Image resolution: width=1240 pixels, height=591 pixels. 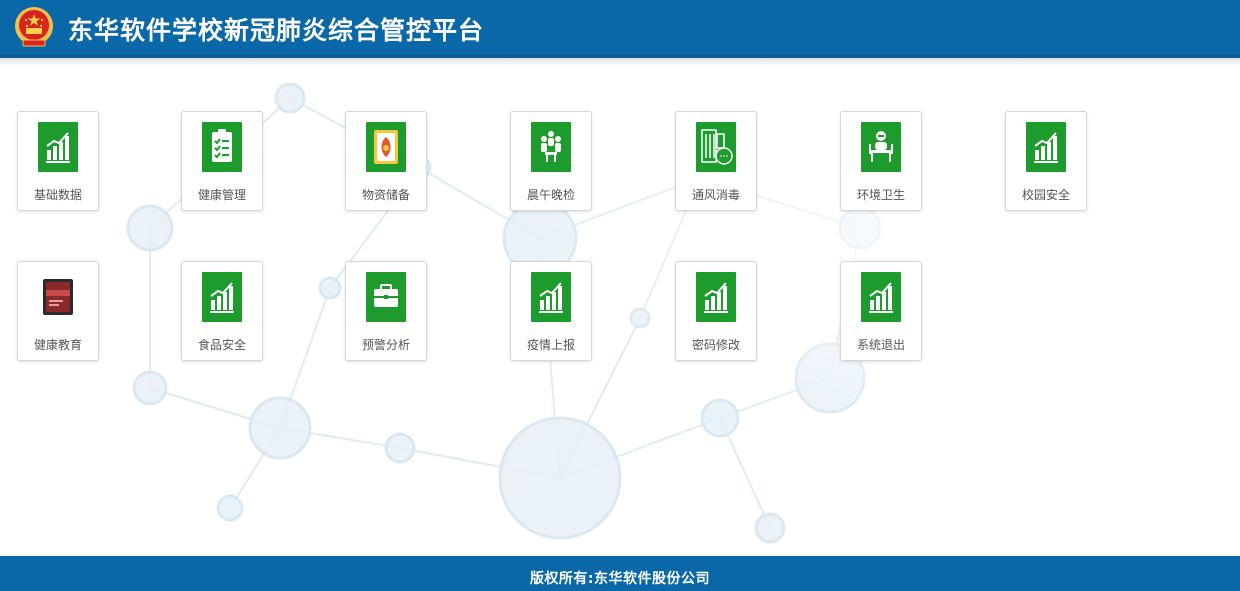 I want to click on tile-label: 健康管理, so click(x=221, y=195).